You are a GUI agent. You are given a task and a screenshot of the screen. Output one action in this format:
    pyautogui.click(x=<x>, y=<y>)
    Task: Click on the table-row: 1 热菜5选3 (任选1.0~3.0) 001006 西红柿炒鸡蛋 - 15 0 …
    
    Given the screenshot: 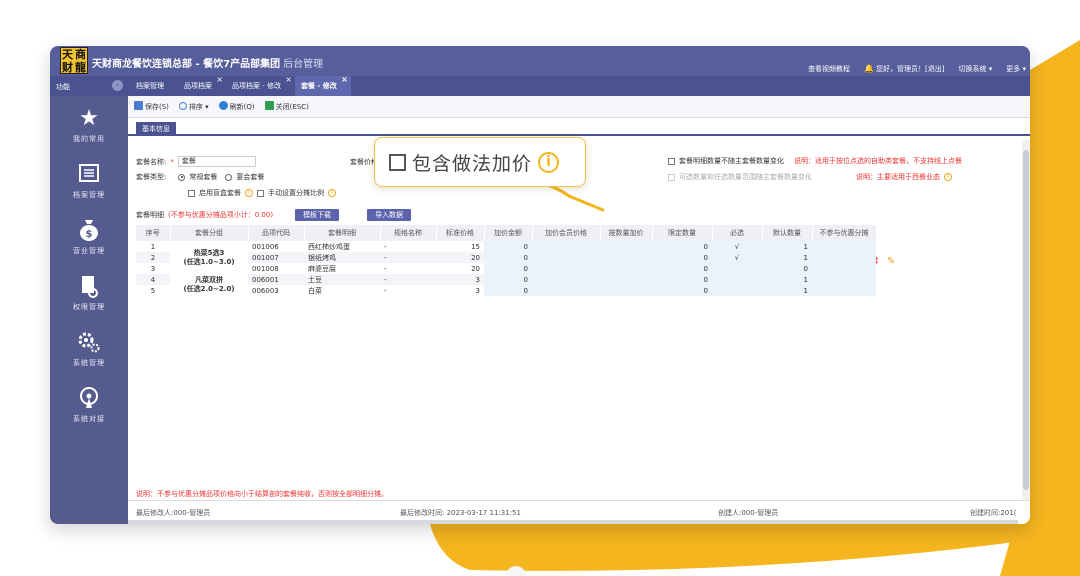 What is the action you would take?
    pyautogui.click(x=506, y=257)
    